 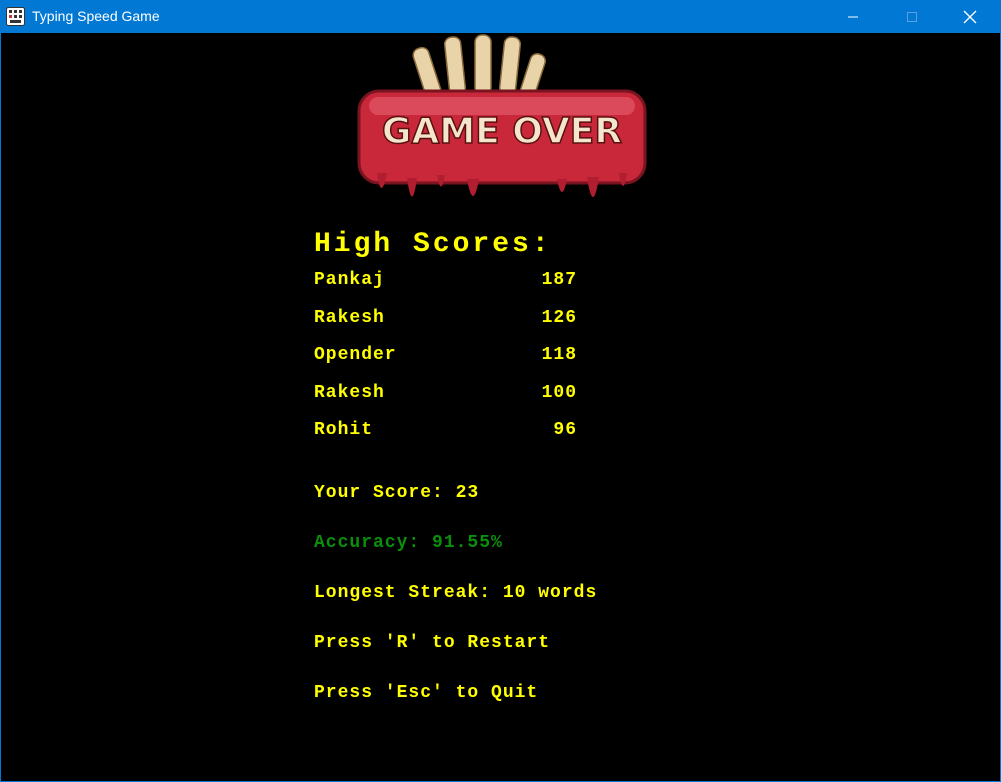 I want to click on minimize-button, so click(x=853, y=16).